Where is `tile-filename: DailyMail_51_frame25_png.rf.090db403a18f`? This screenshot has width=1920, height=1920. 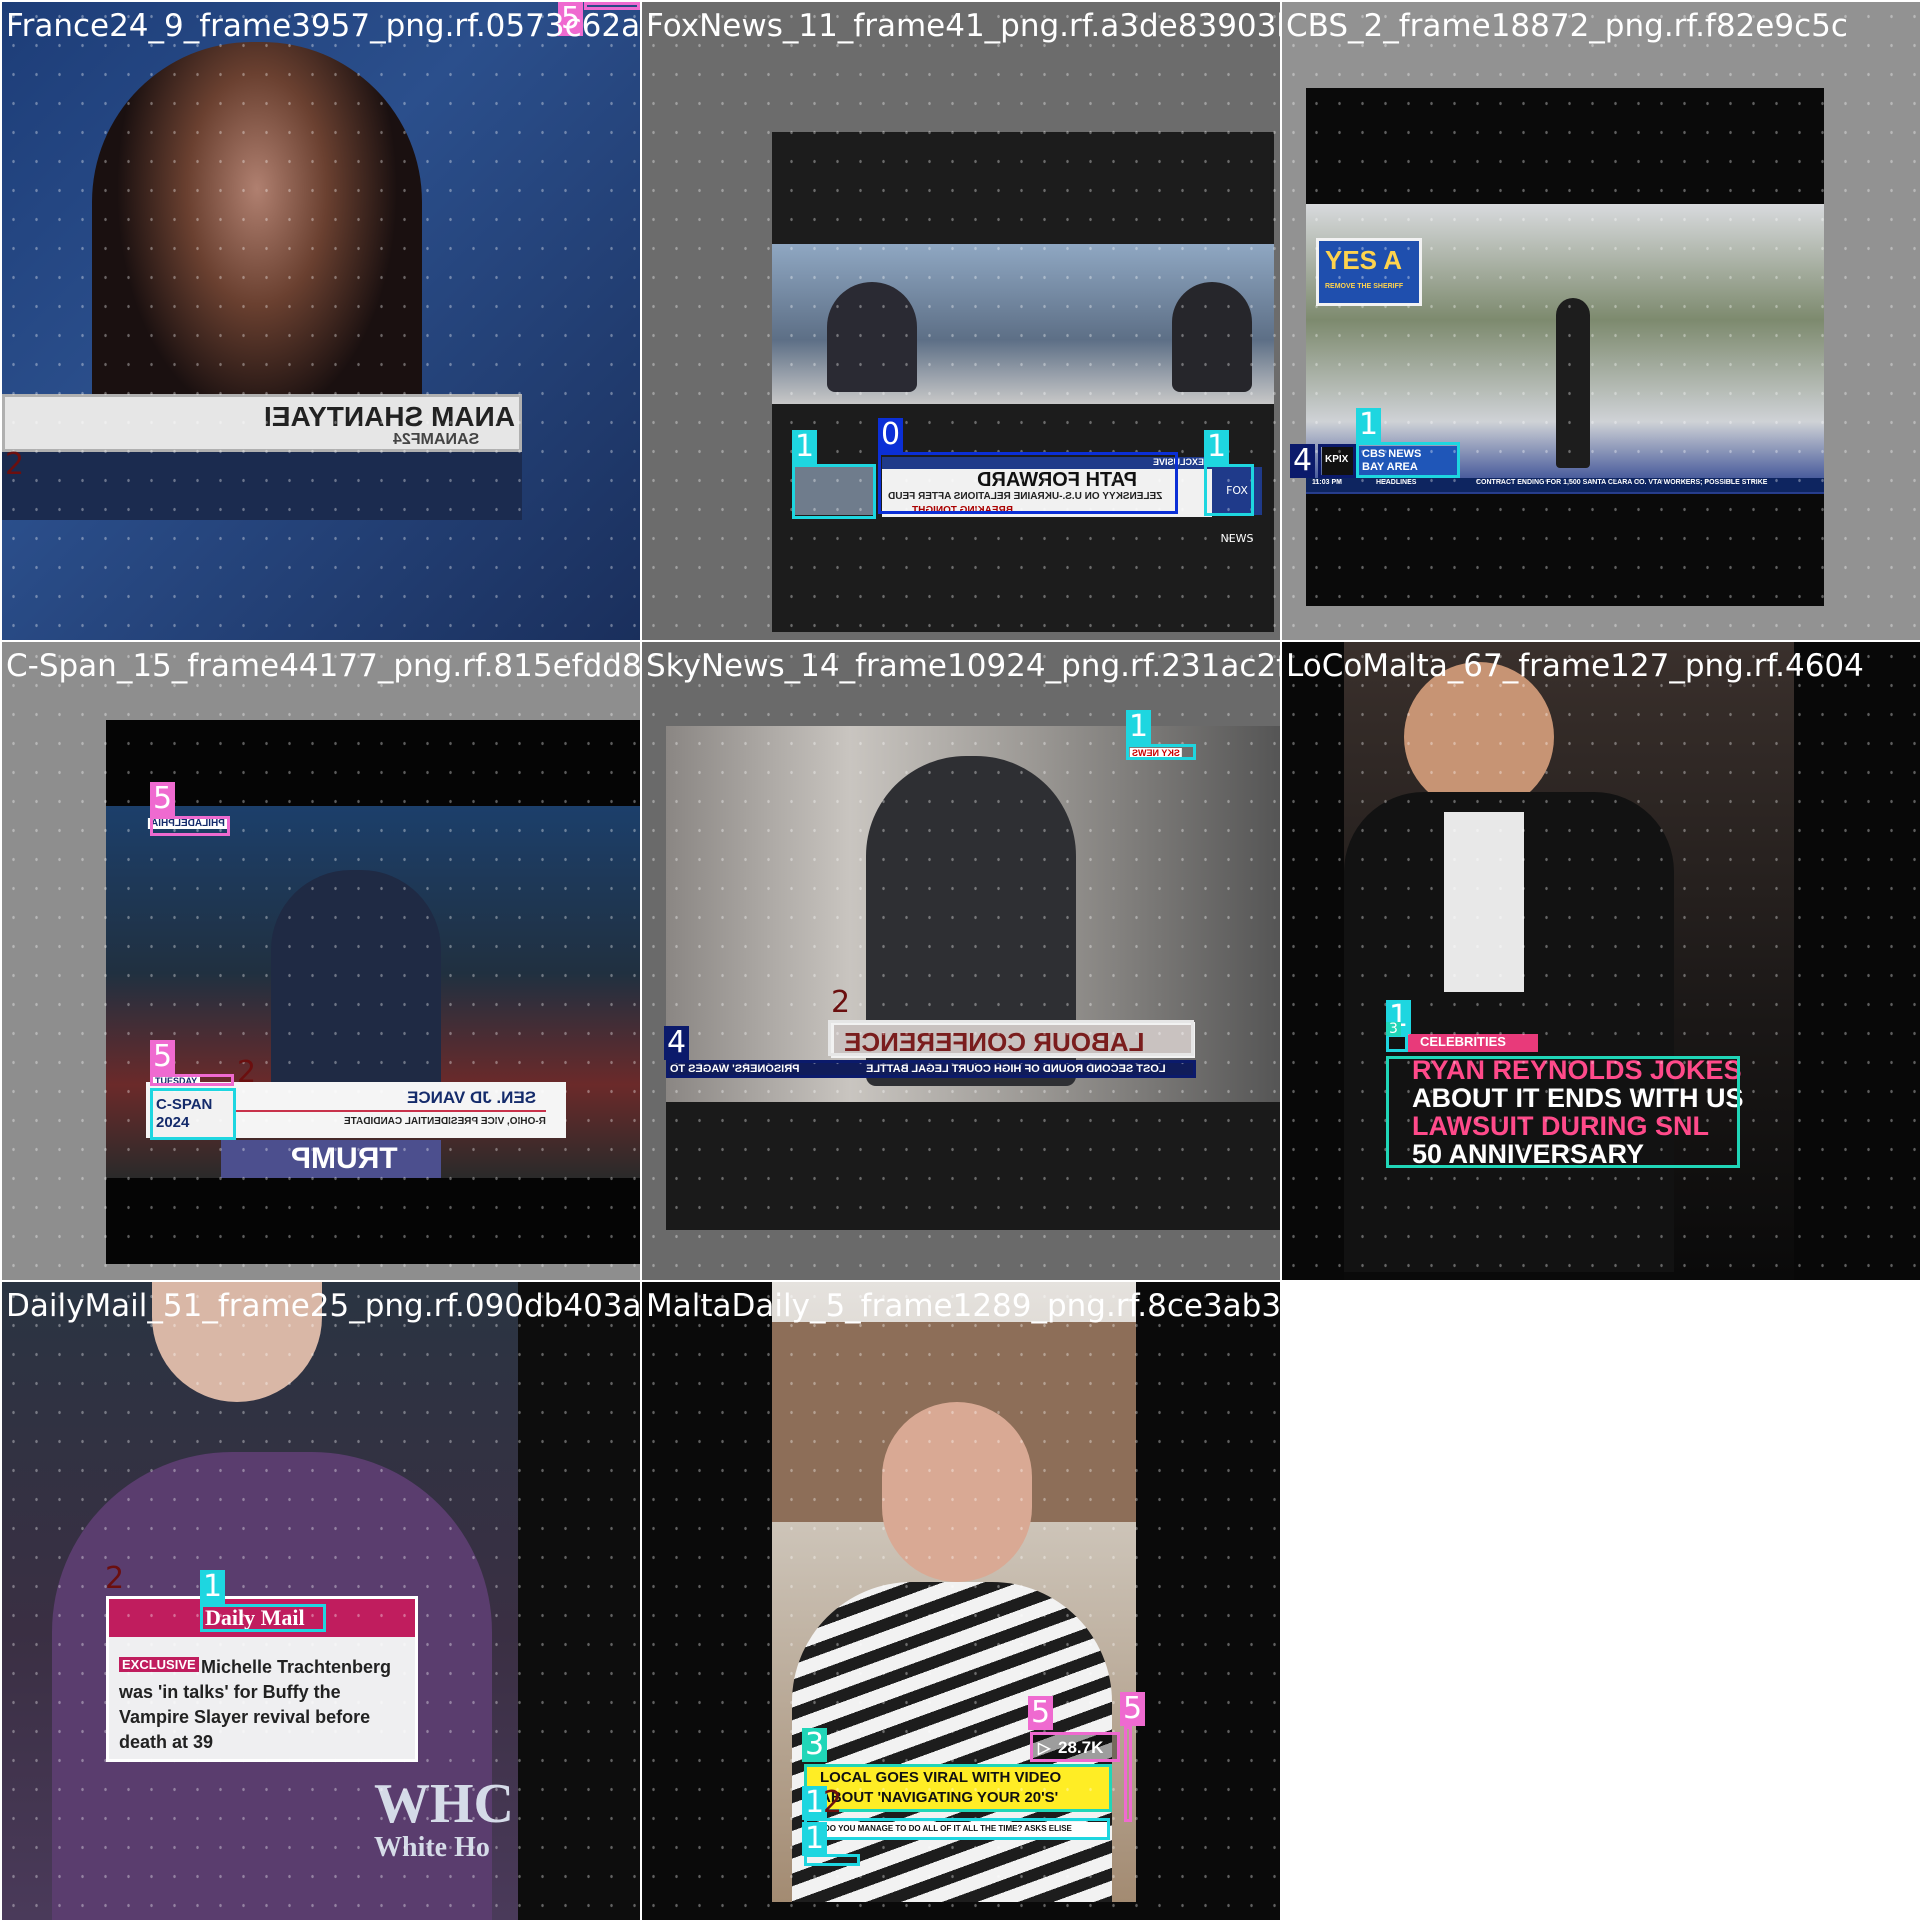 tile-filename: DailyMail_51_frame25_png.rf.090db403a18f is located at coordinates (323, 1306).